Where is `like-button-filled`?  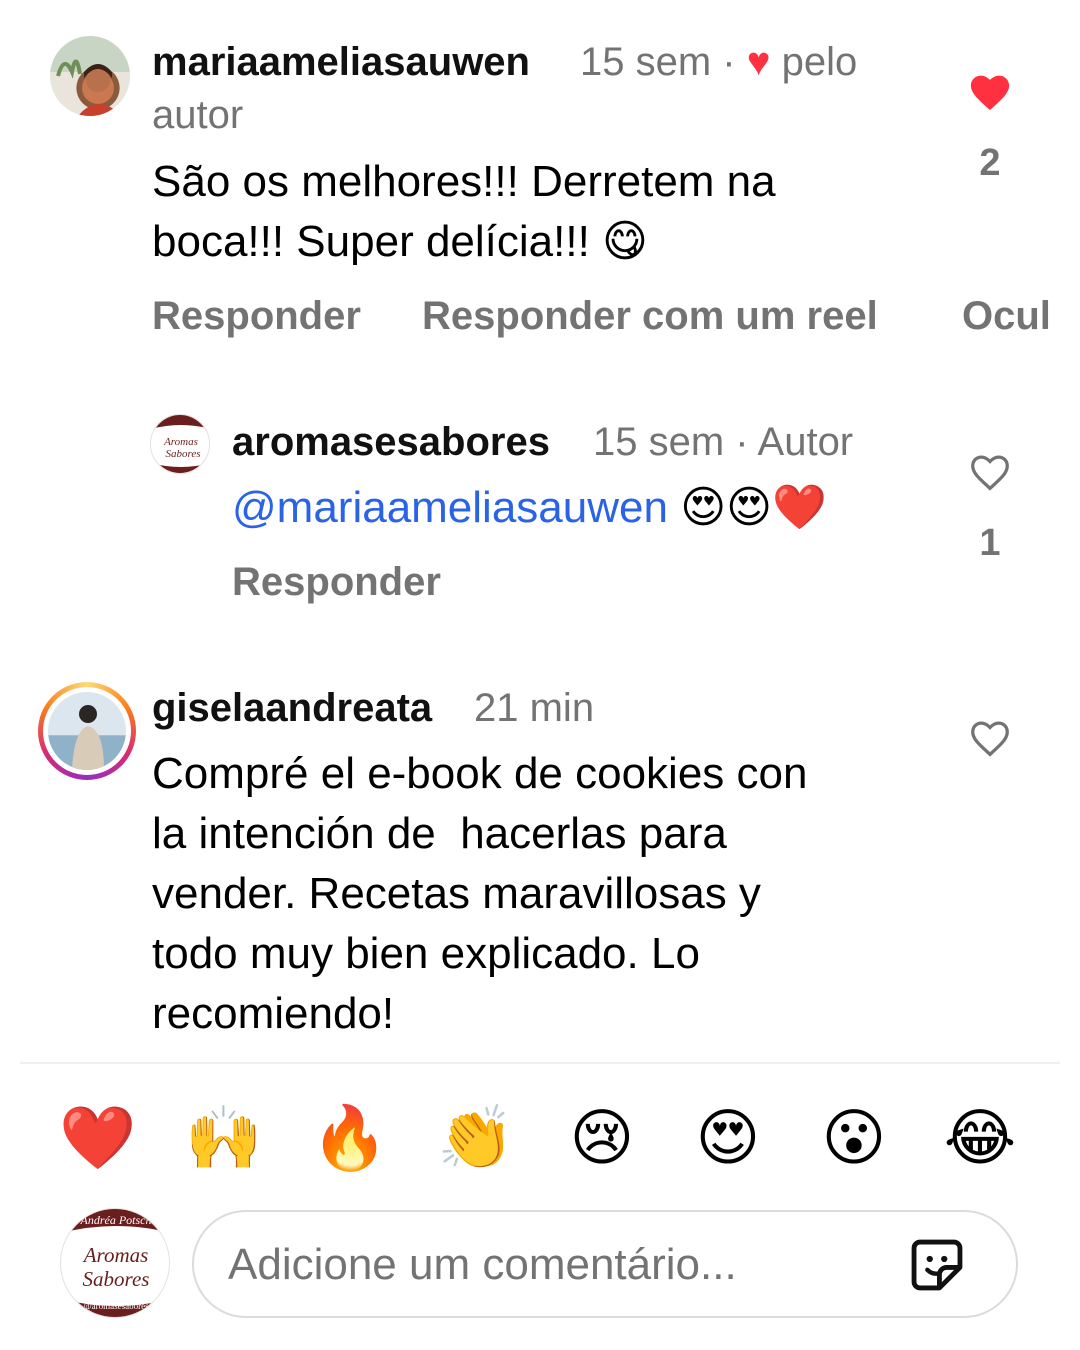 like-button-filled is located at coordinates (990, 92).